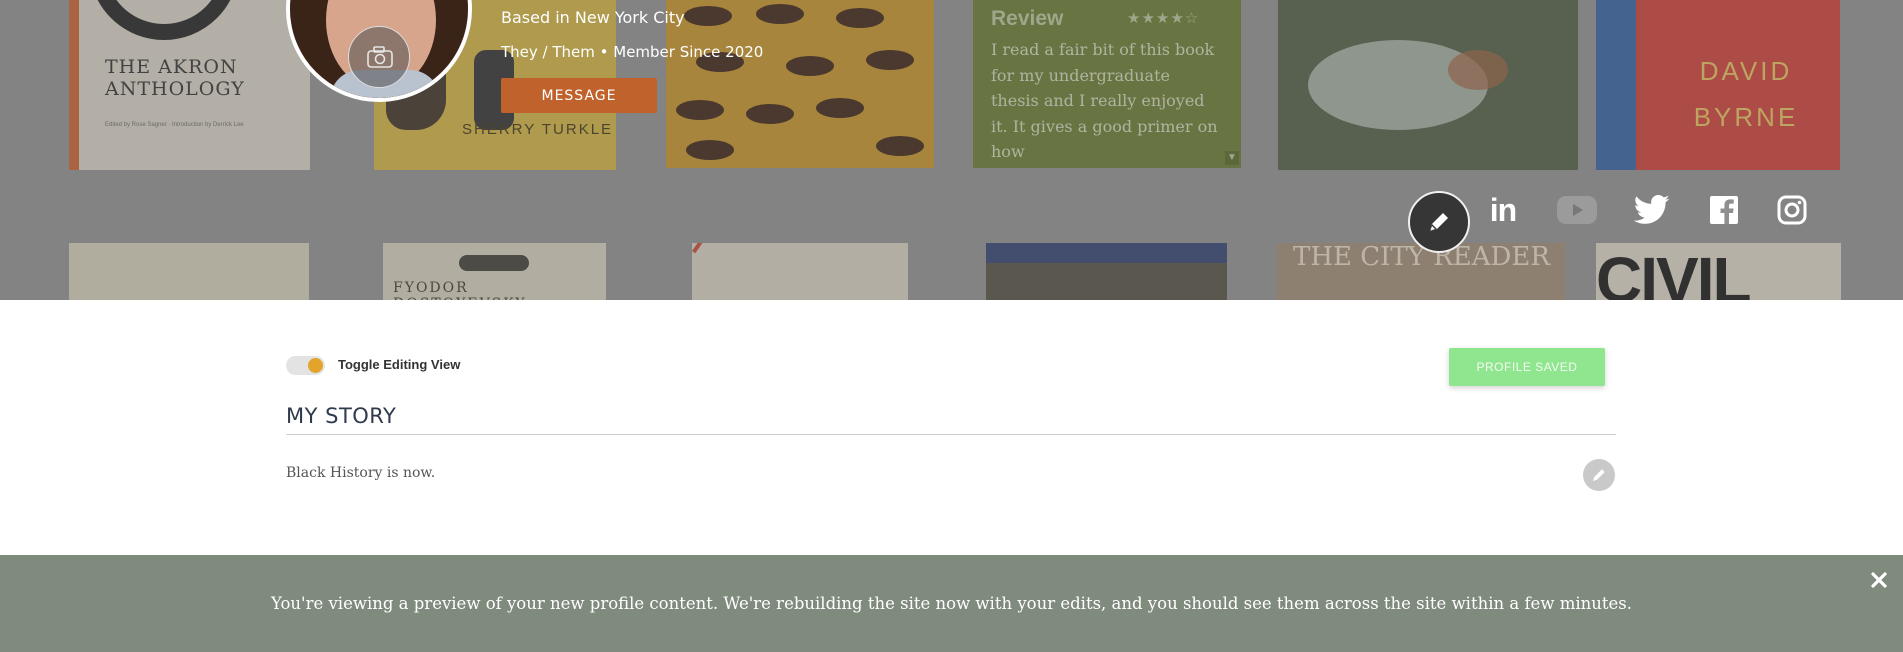  What do you see at coordinates (1527, 367) in the screenshot?
I see `profile-saved-button: PROFILE SAVED` at bounding box center [1527, 367].